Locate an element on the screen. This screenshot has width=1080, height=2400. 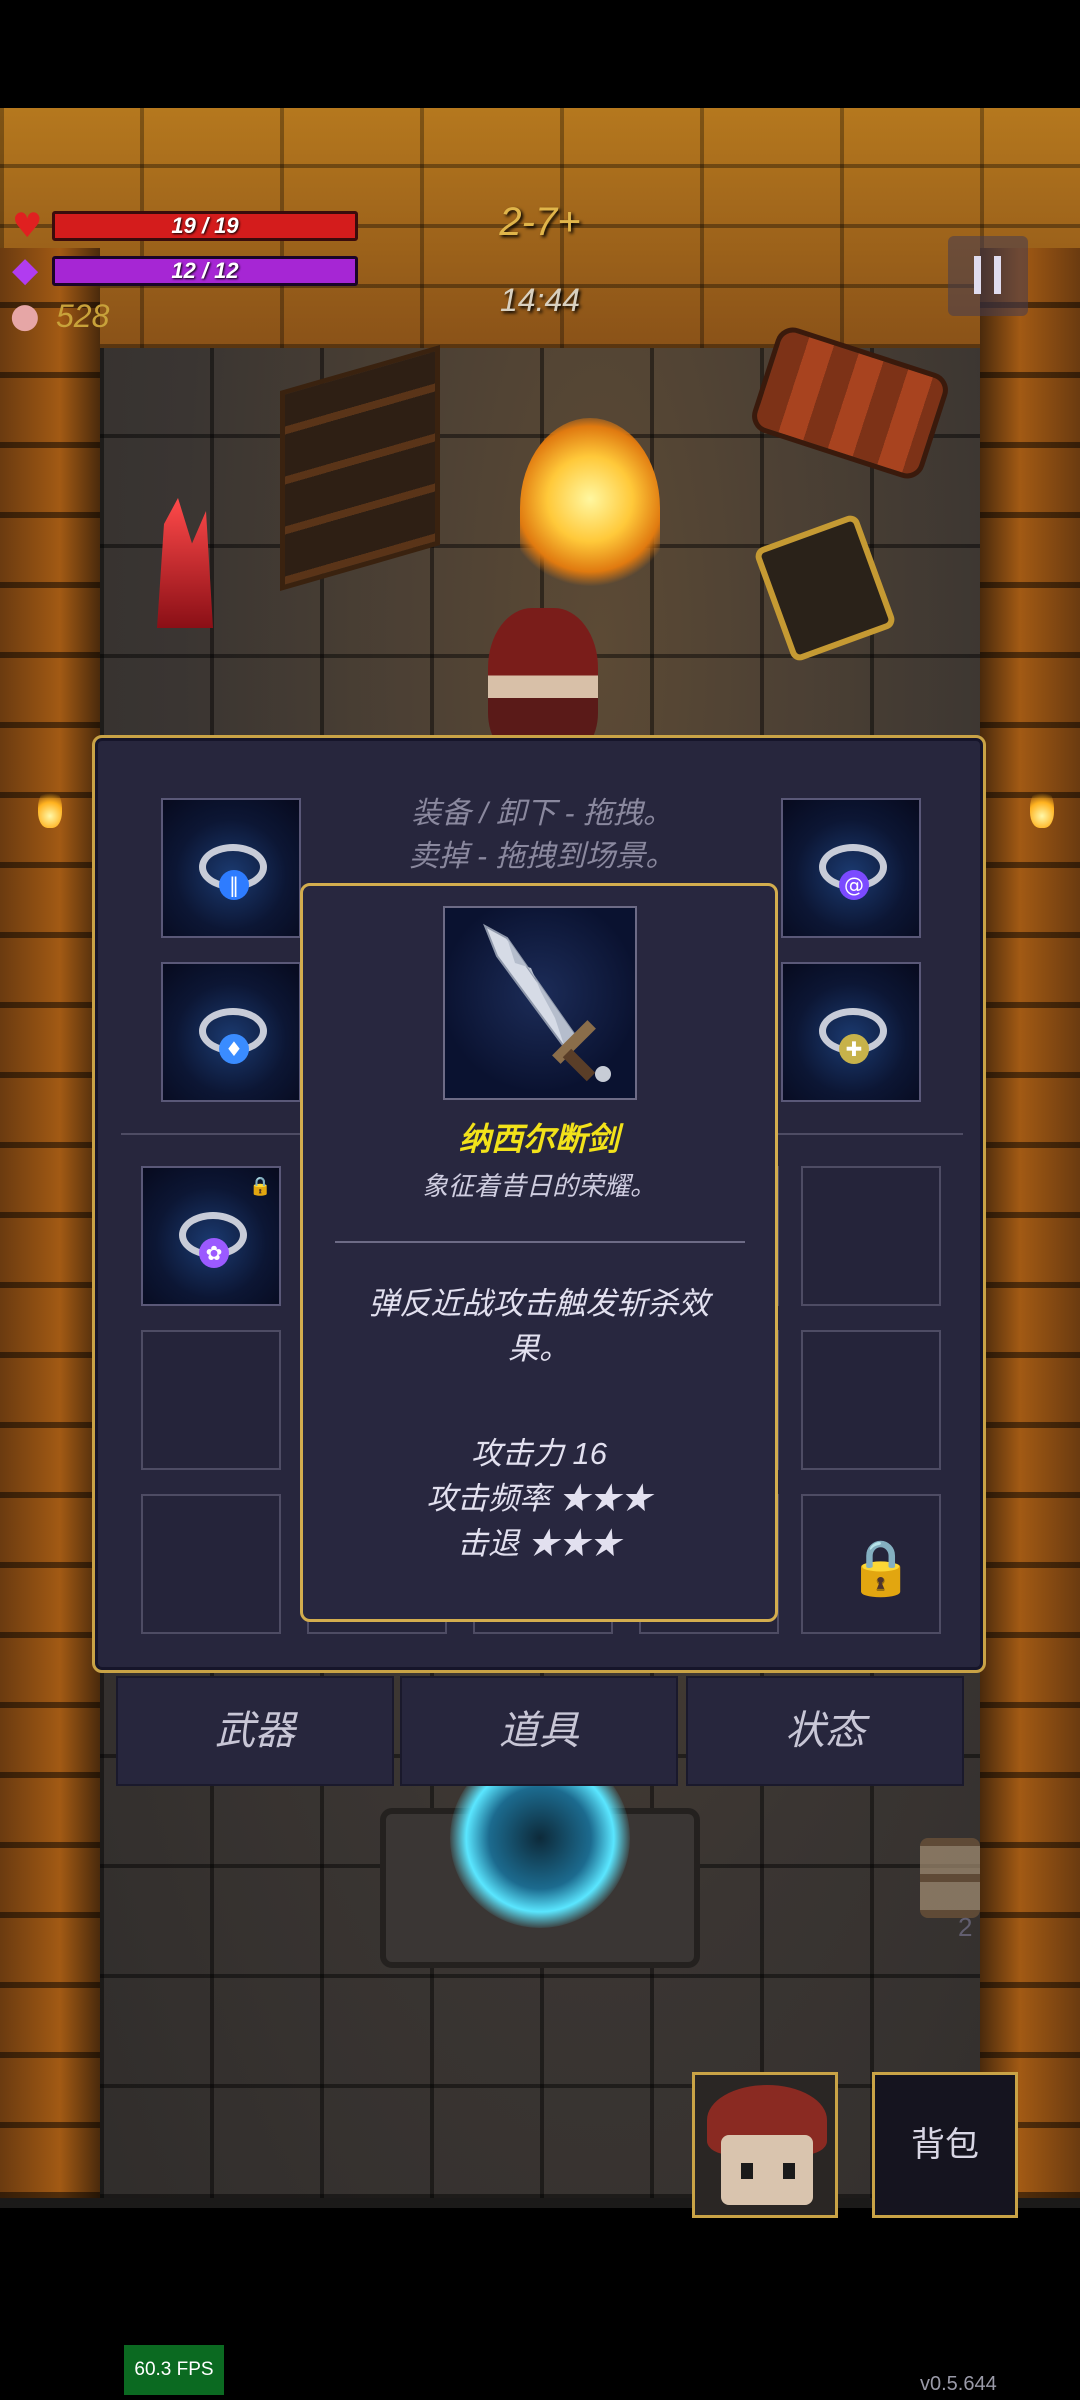
equipped-ring-slot-4: ✚ is located at coordinates (851, 1032).